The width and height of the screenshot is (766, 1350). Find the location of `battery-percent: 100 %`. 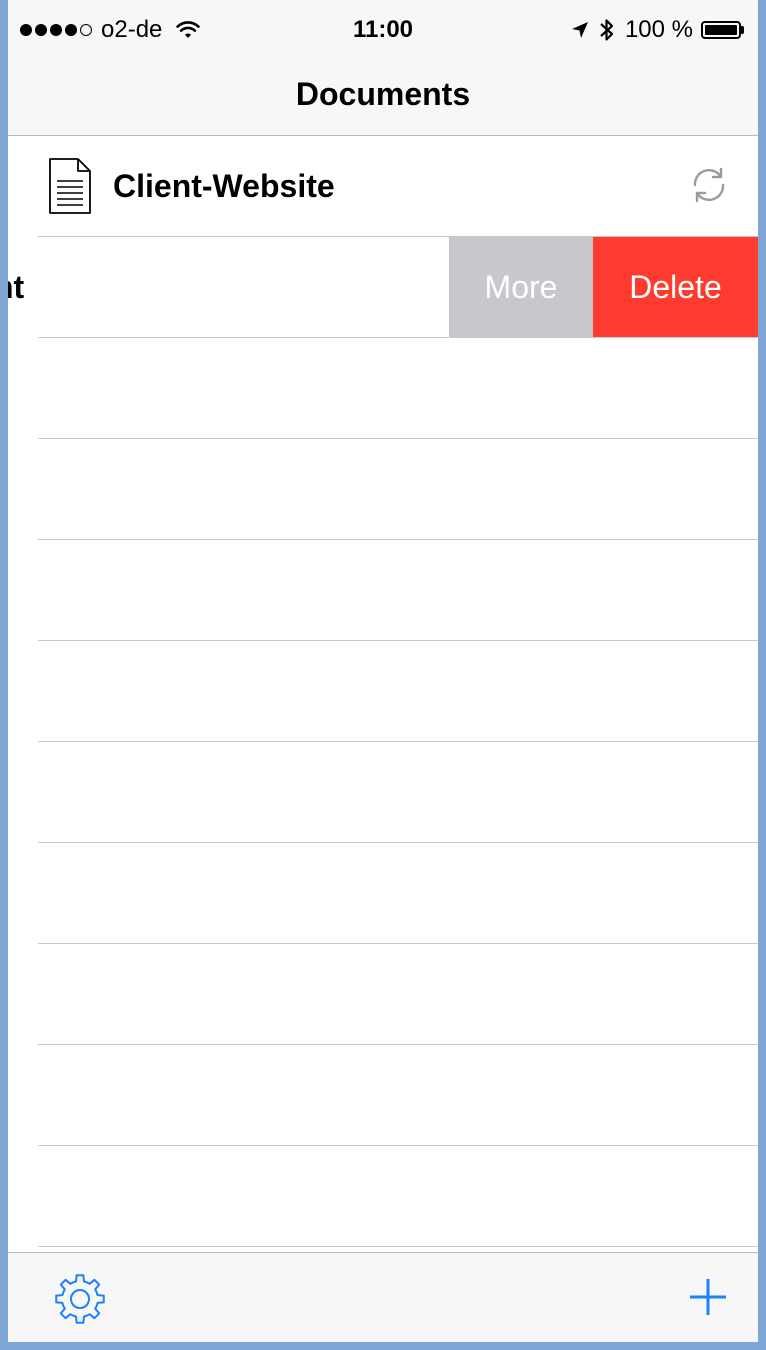

battery-percent: 100 % is located at coordinates (658, 29).